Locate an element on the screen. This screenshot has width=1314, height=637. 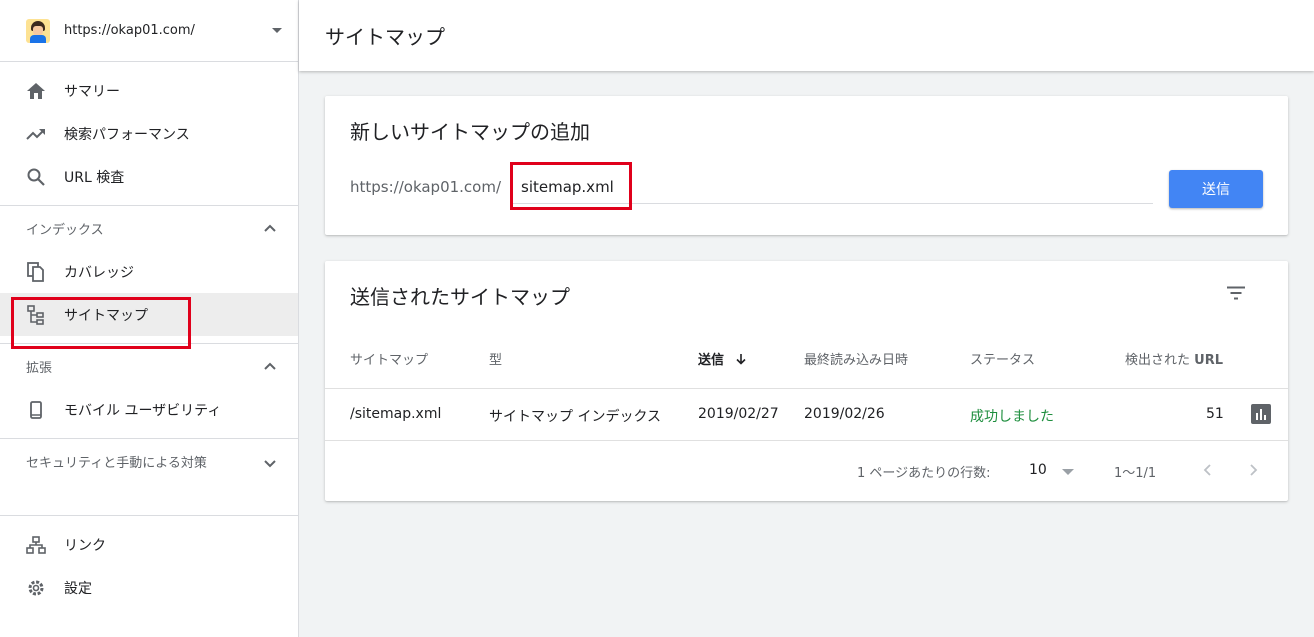
nav-item-summary: サマリー is located at coordinates (149, 90).